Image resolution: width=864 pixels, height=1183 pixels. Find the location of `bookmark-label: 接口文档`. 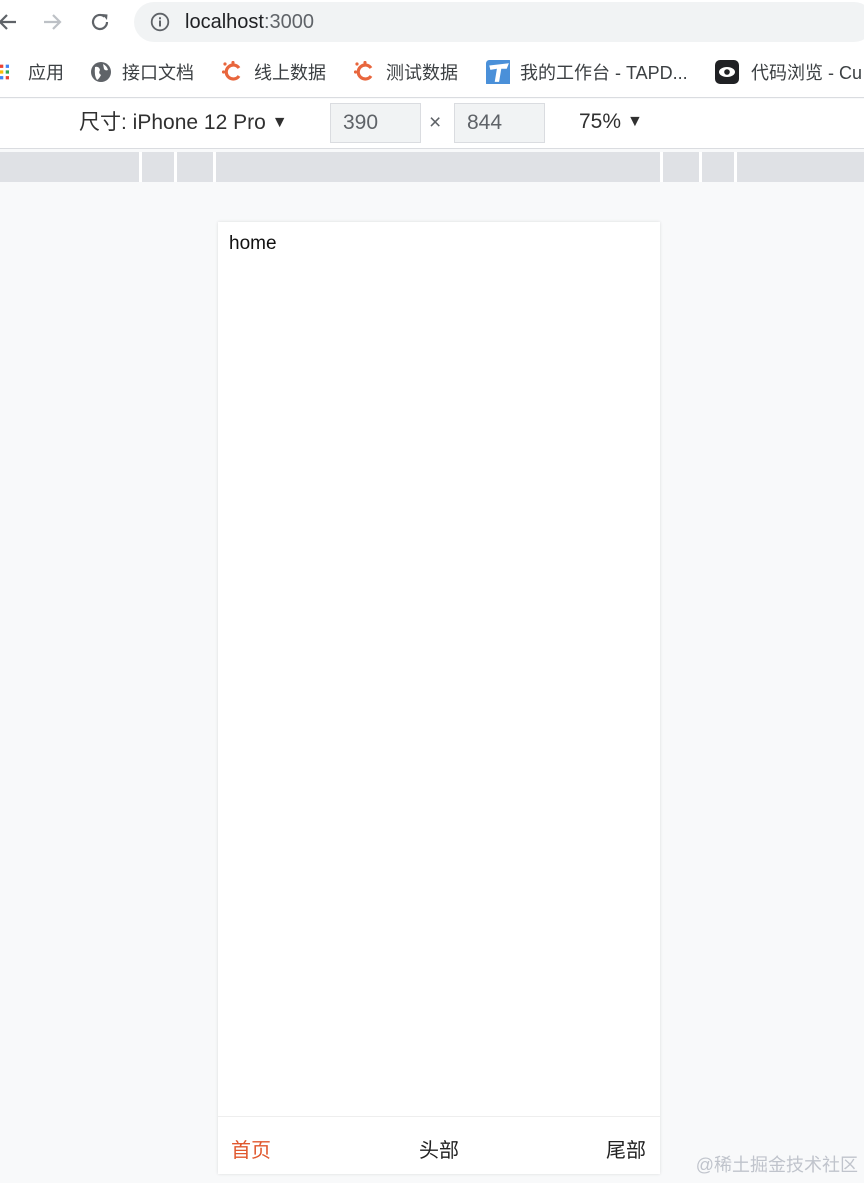

bookmark-label: 接口文档 is located at coordinates (158, 73).